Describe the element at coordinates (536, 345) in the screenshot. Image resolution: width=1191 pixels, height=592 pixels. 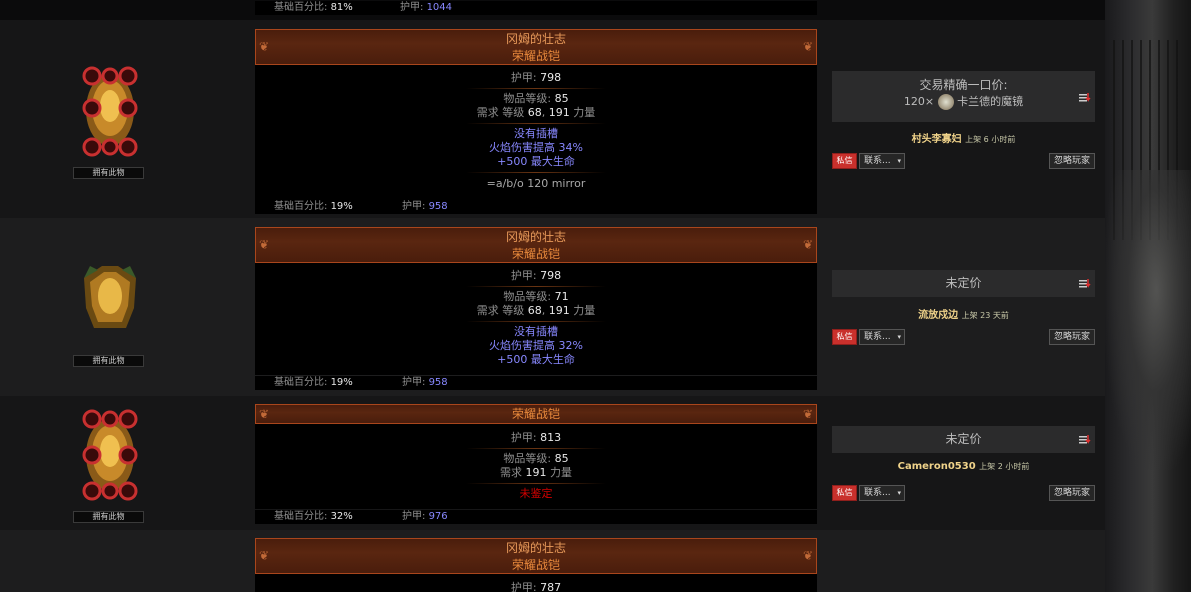
I see `mod-line: 火焰伤害提高 32%` at that location.